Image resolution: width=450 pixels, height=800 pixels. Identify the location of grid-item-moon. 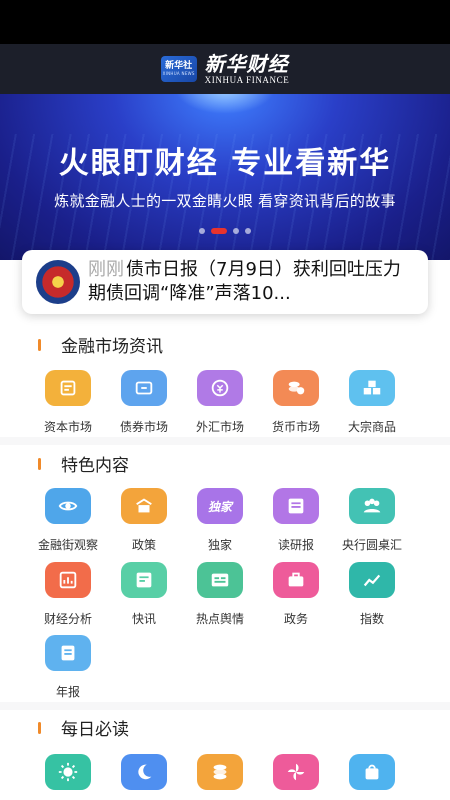
(144, 772).